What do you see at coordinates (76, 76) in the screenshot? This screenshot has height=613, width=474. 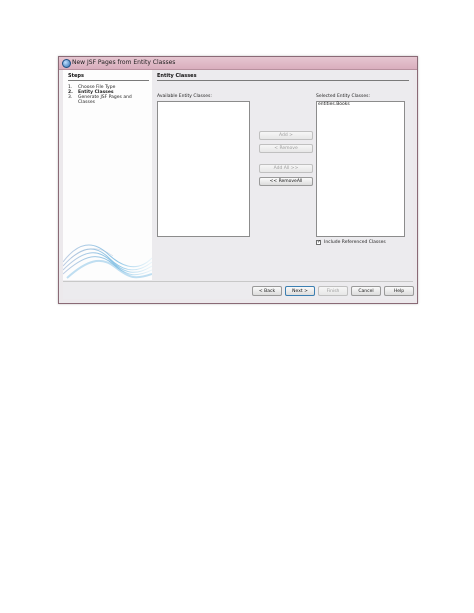 I see `steps-title: Steps` at bounding box center [76, 76].